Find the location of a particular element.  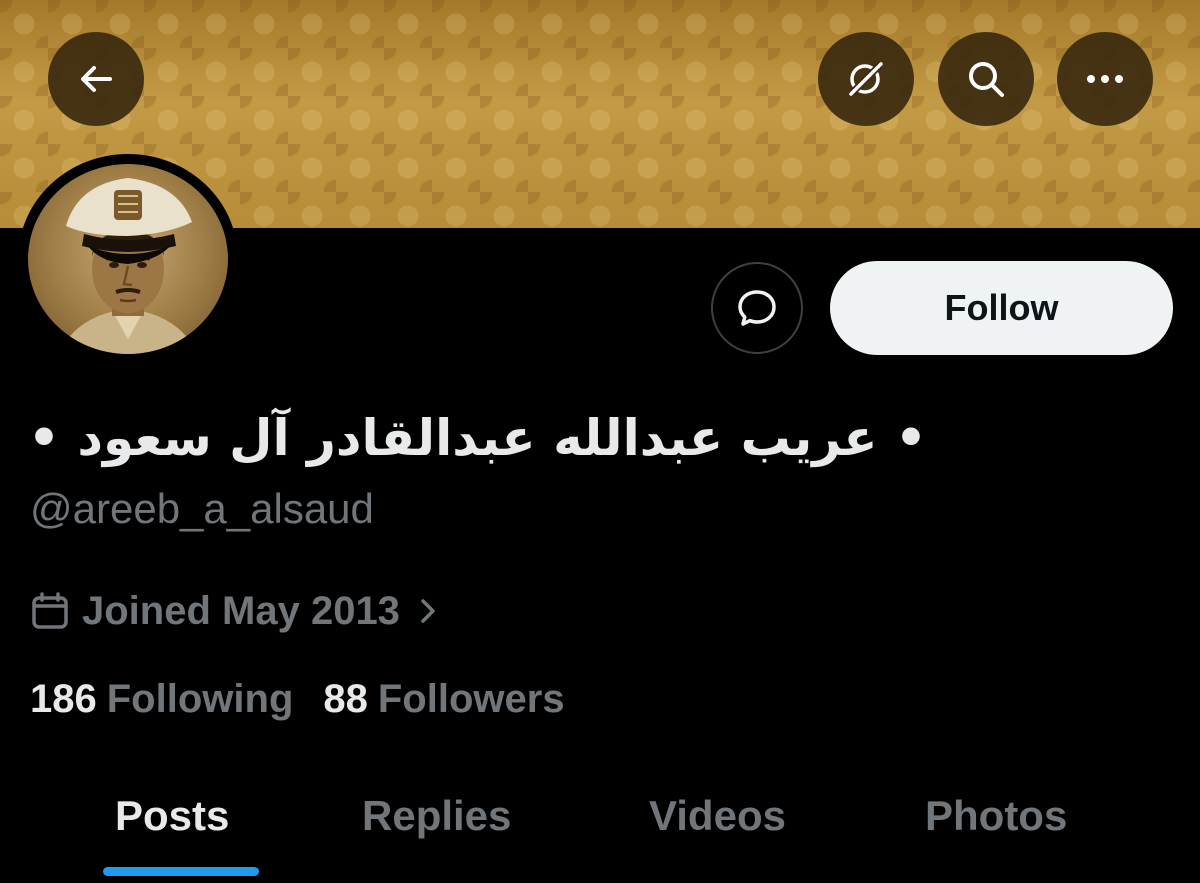

joined-label: Joined May 2013 is located at coordinates (241, 610).